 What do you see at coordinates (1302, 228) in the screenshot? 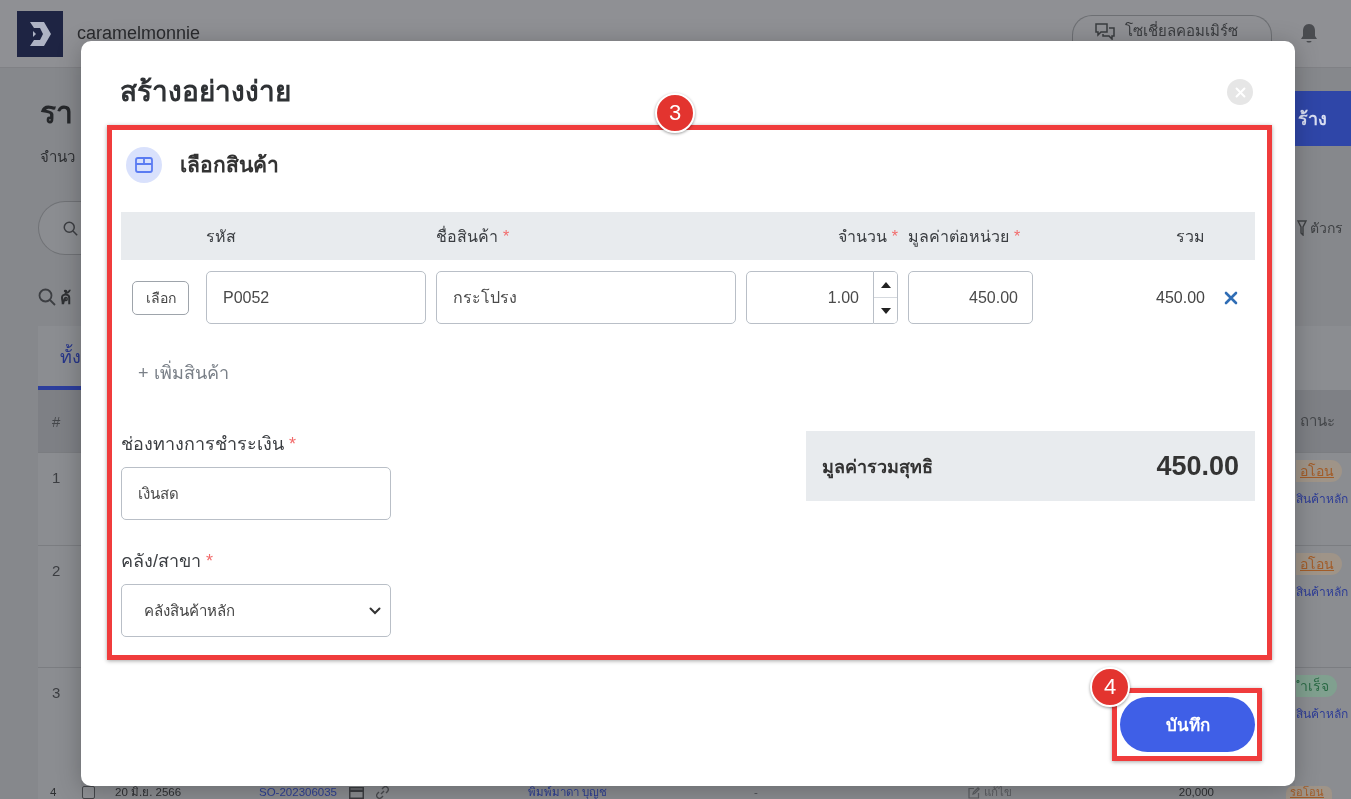
I see `filter-icon` at bounding box center [1302, 228].